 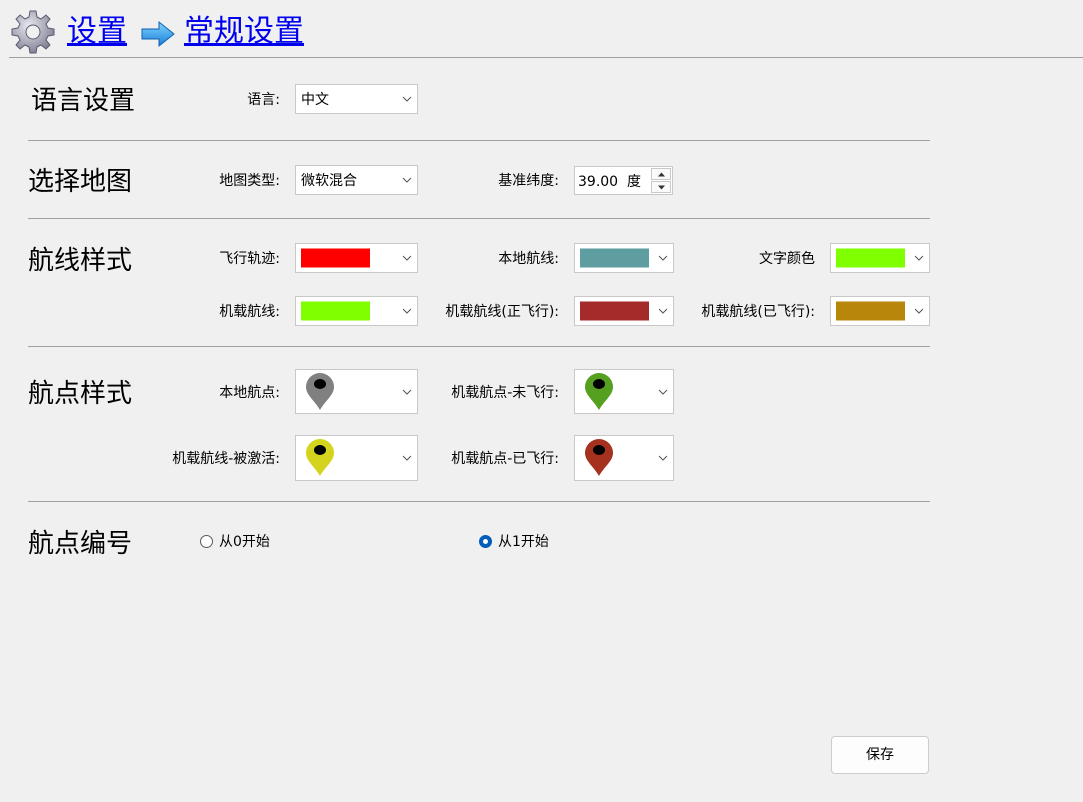 What do you see at coordinates (158, 34) in the screenshot?
I see `arrow-right-icon` at bounding box center [158, 34].